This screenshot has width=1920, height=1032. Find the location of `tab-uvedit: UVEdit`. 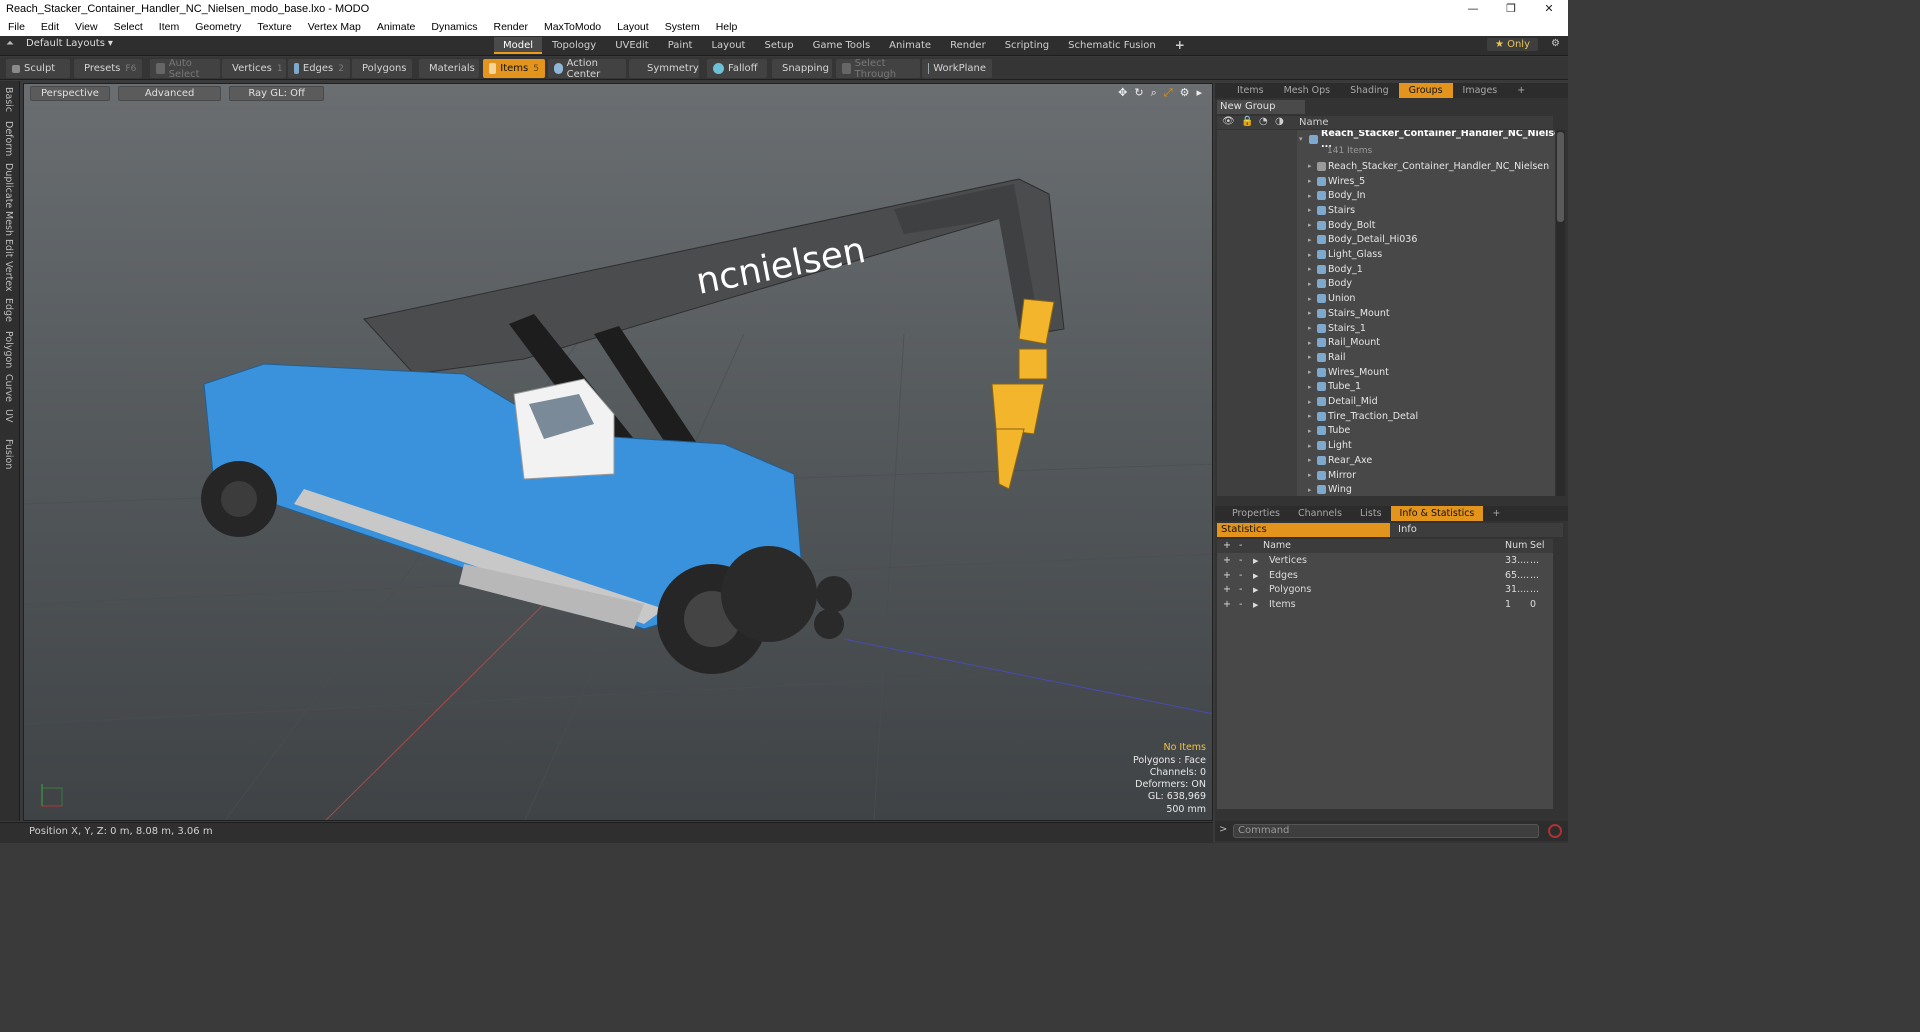

tab-uvedit: UVEdit is located at coordinates (632, 45).